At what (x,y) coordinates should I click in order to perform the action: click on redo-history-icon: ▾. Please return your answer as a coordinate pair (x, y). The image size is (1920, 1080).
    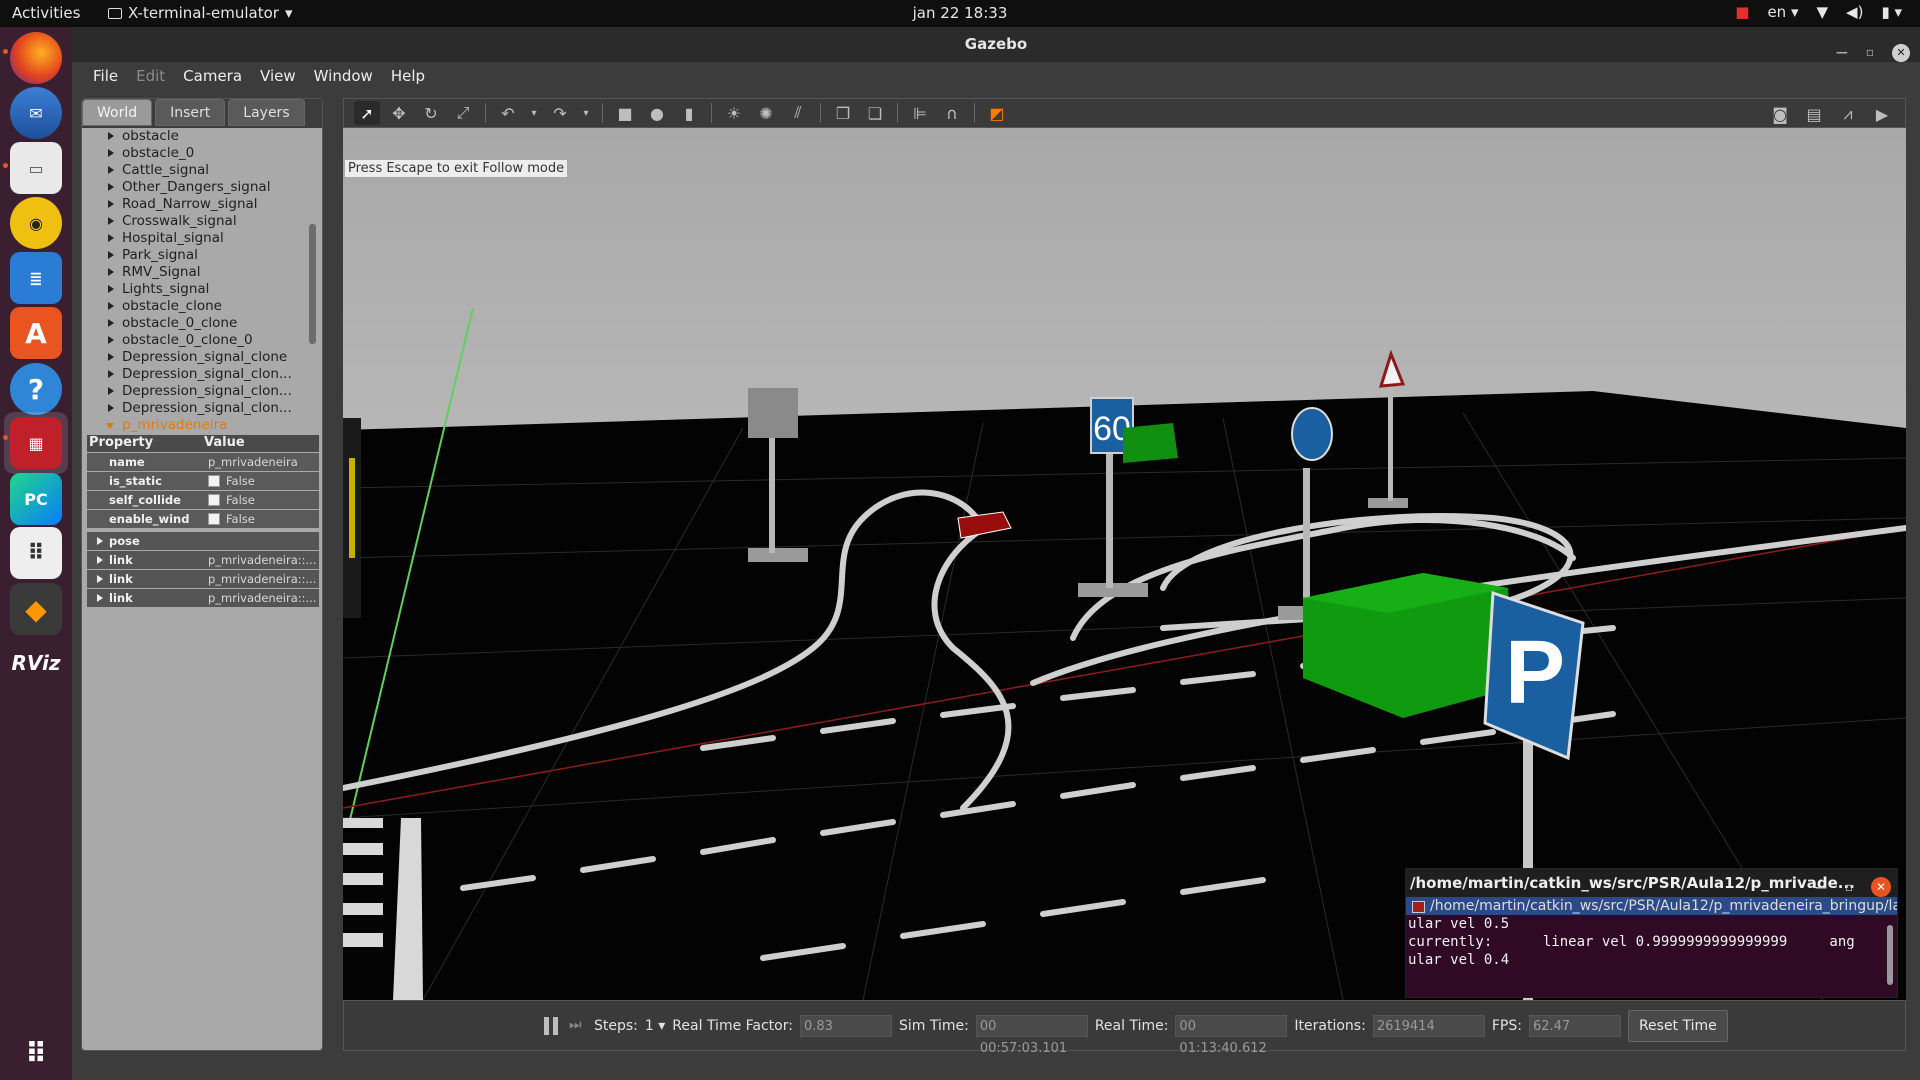
    Looking at the image, I should click on (586, 113).